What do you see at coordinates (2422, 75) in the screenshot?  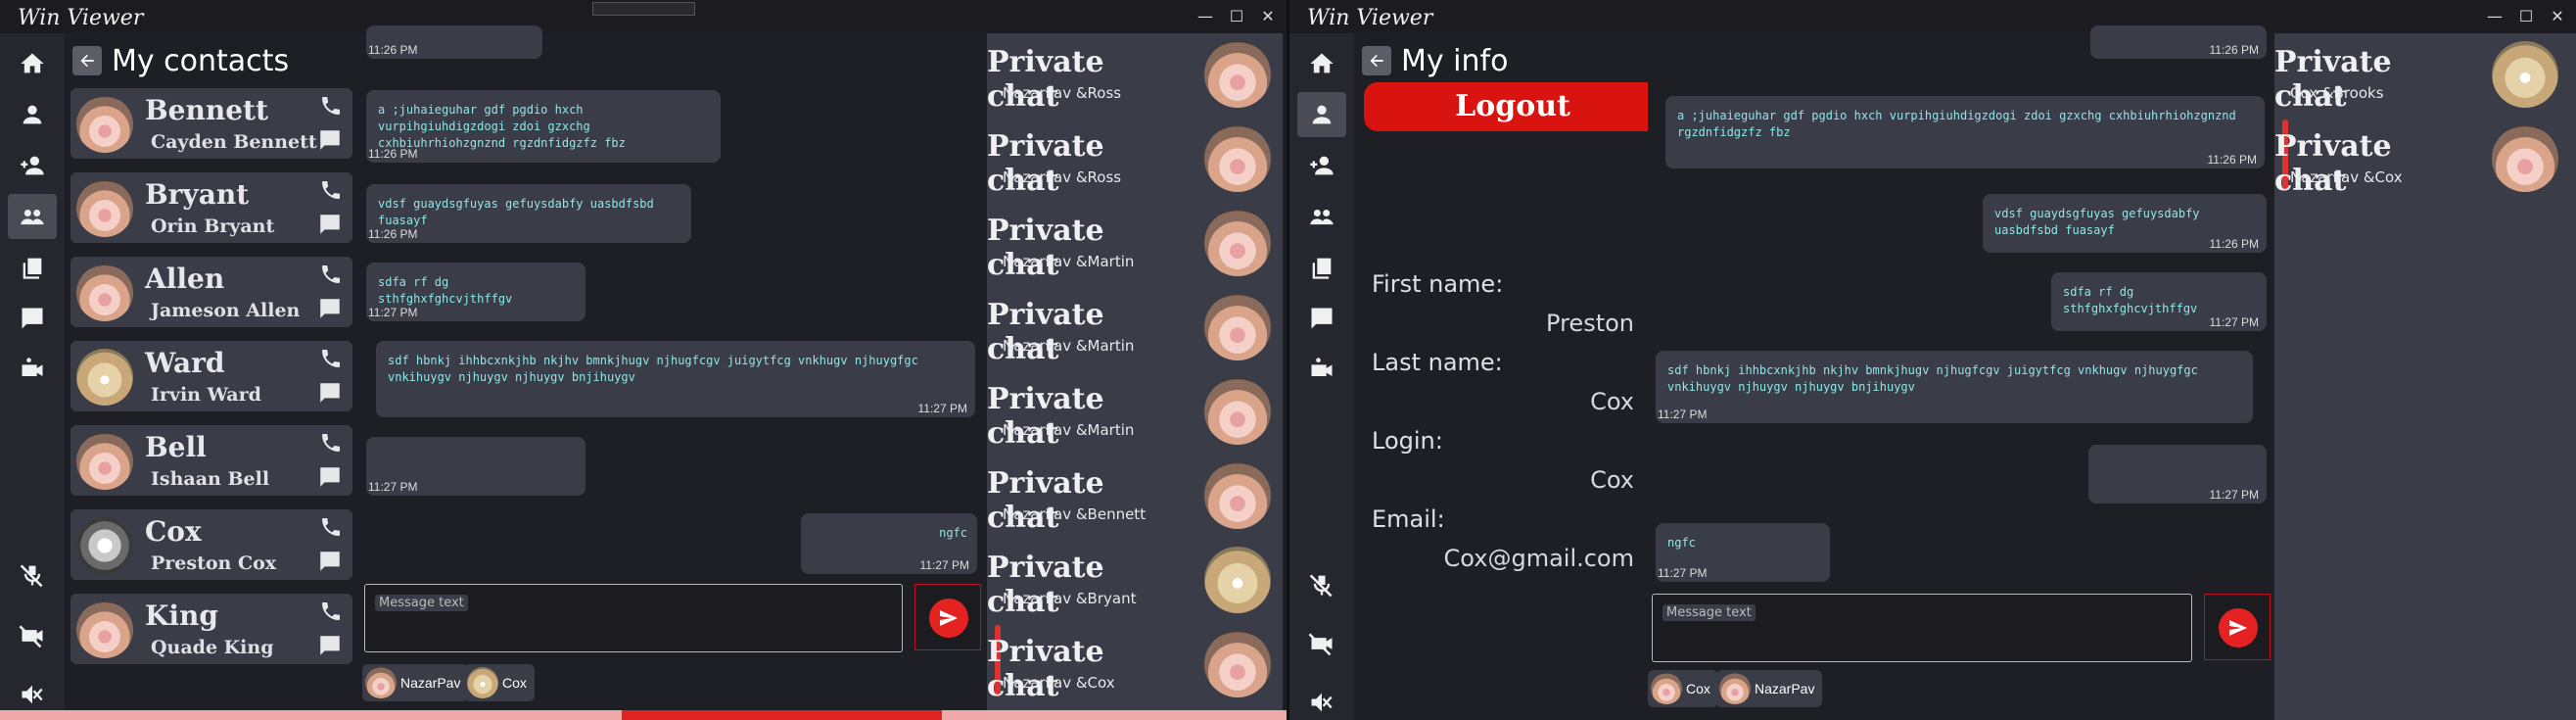 I see `private-chat-item: Private chat Cox &Brooks` at bounding box center [2422, 75].